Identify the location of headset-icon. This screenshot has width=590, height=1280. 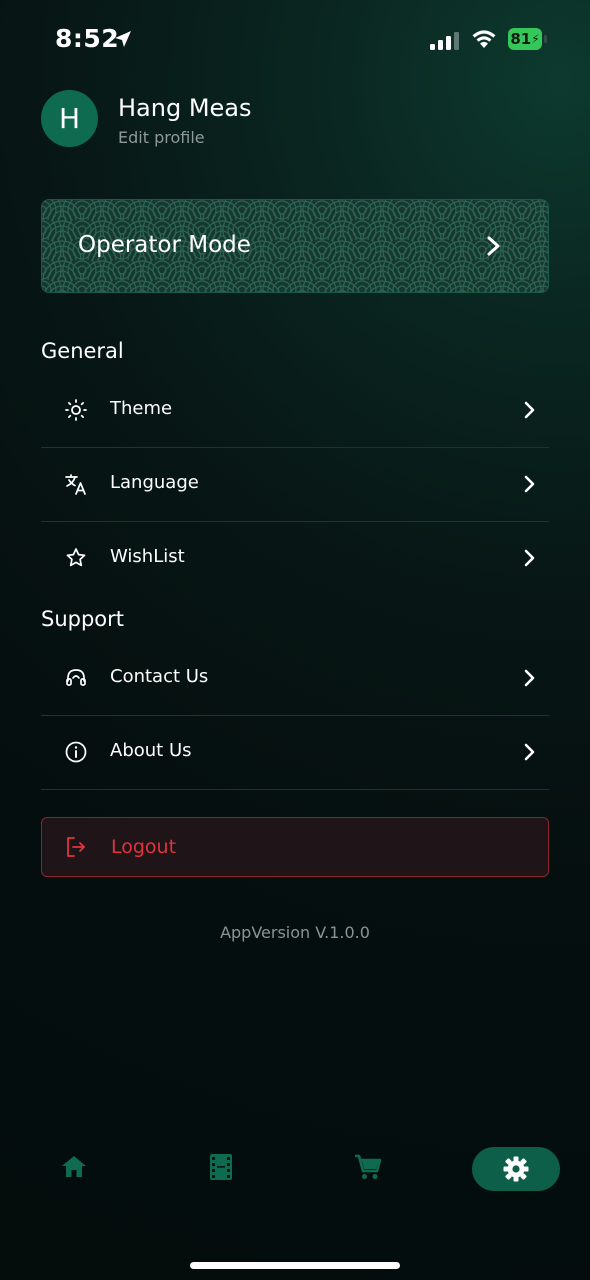
(76, 677).